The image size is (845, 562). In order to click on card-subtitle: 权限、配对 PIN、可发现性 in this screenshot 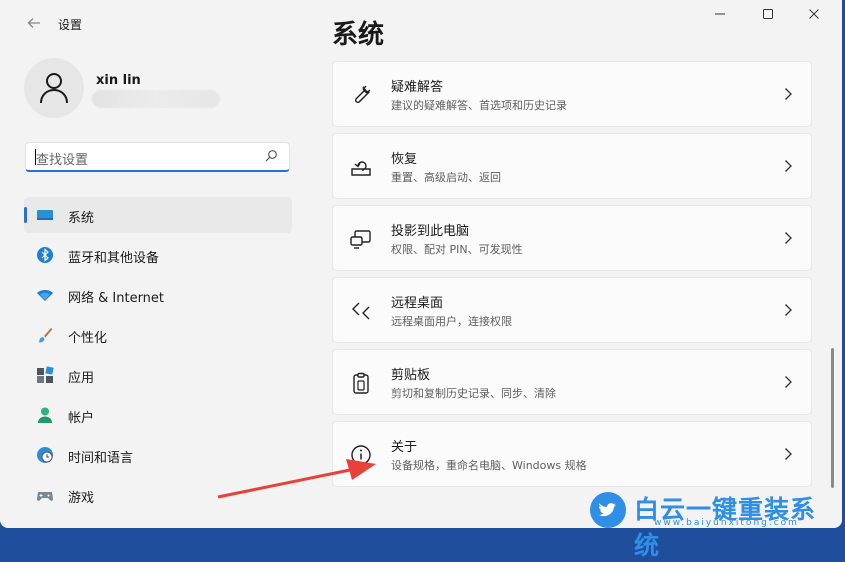, I will do `click(457, 249)`.